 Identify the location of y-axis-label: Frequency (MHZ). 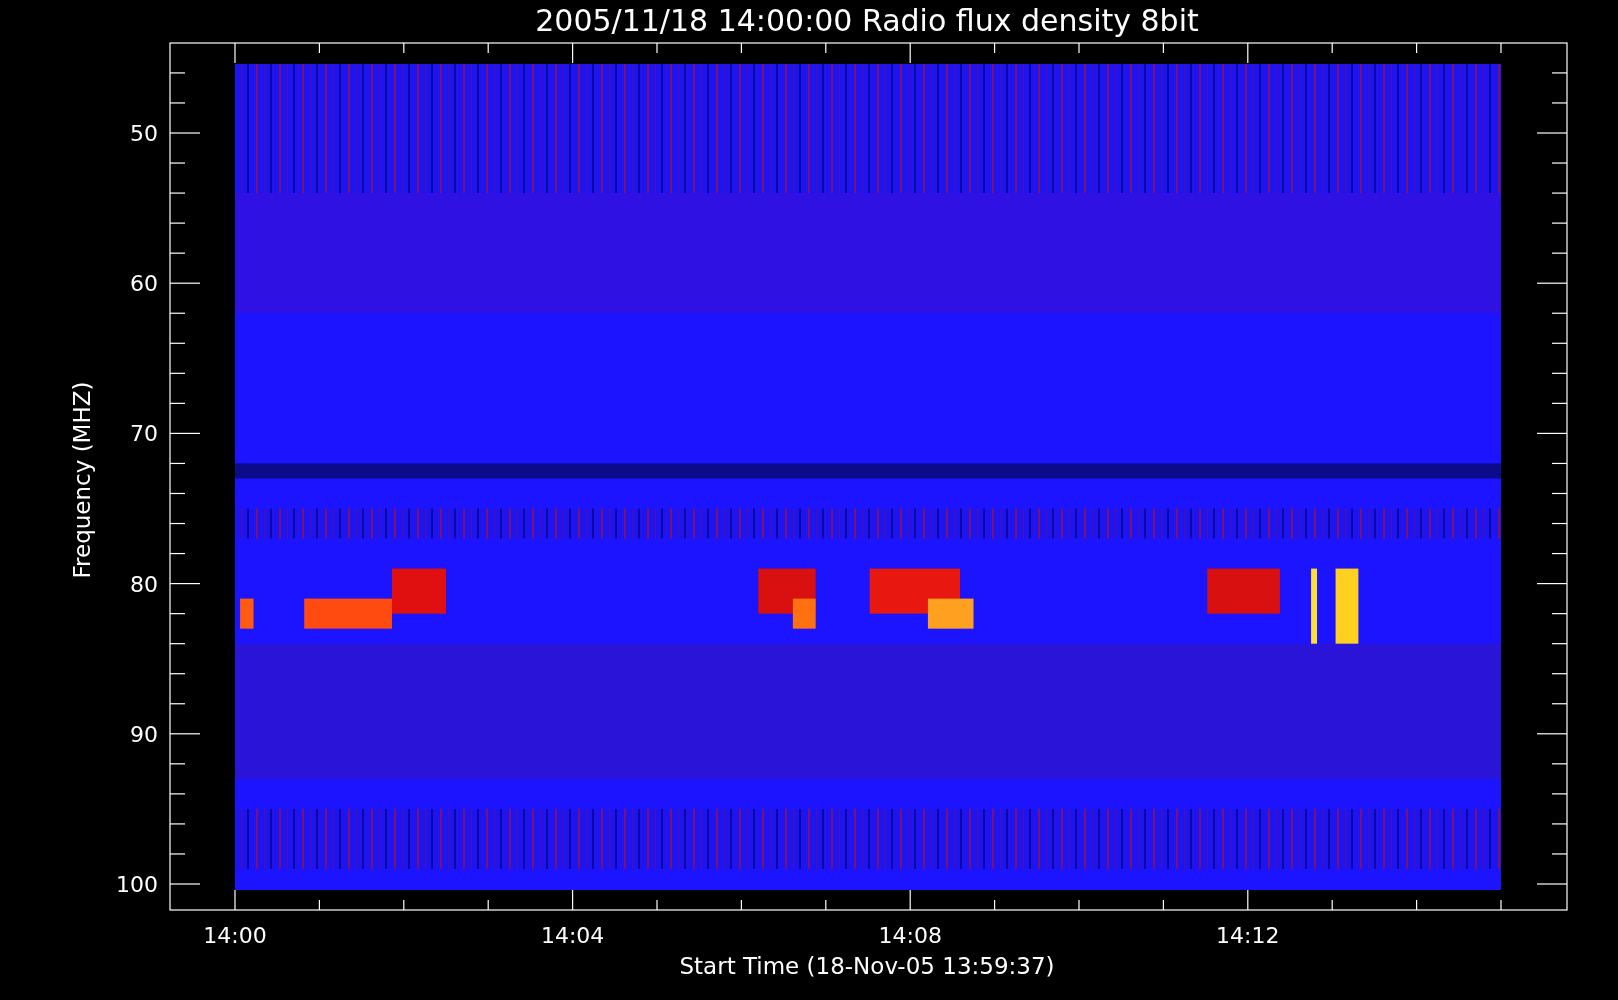
(82, 480).